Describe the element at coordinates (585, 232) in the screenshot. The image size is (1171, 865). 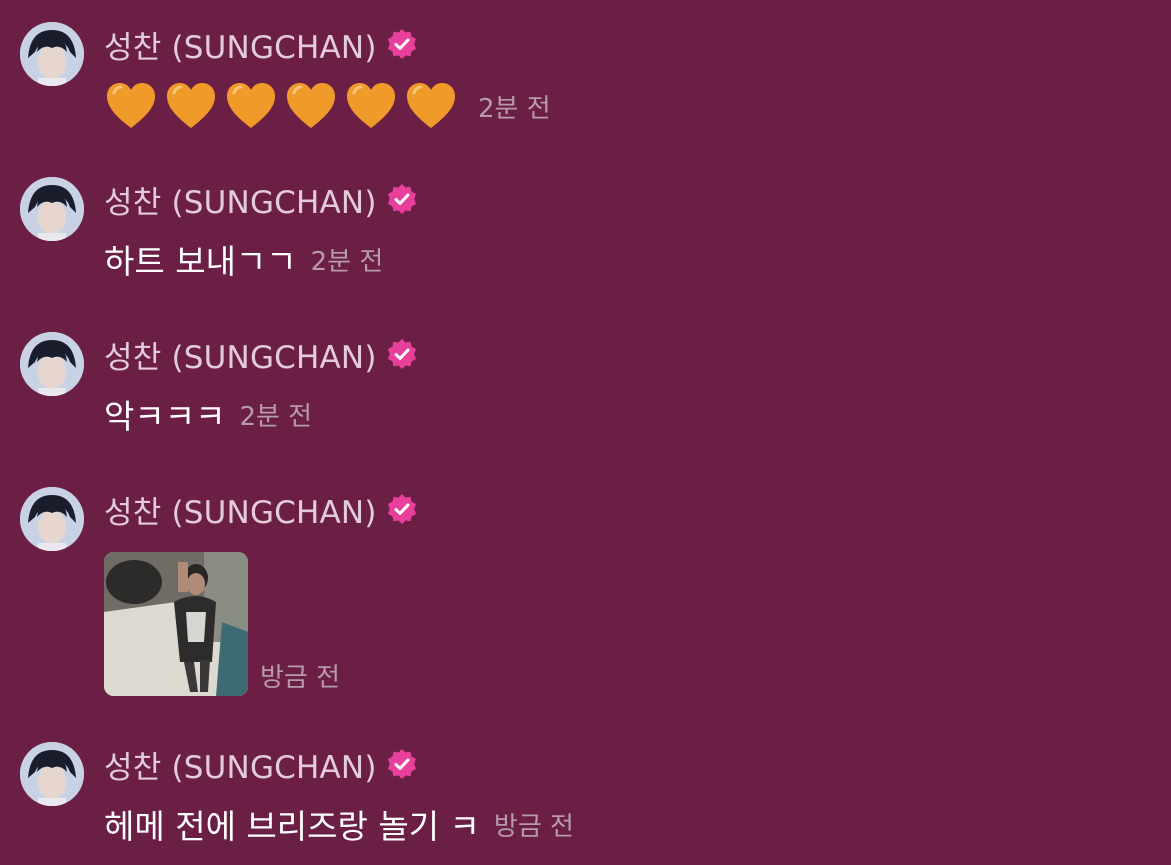
I see `message-item: 성찬 (SUNGCHAN) 하트 보내ㄱㄱ 2분 전` at that location.